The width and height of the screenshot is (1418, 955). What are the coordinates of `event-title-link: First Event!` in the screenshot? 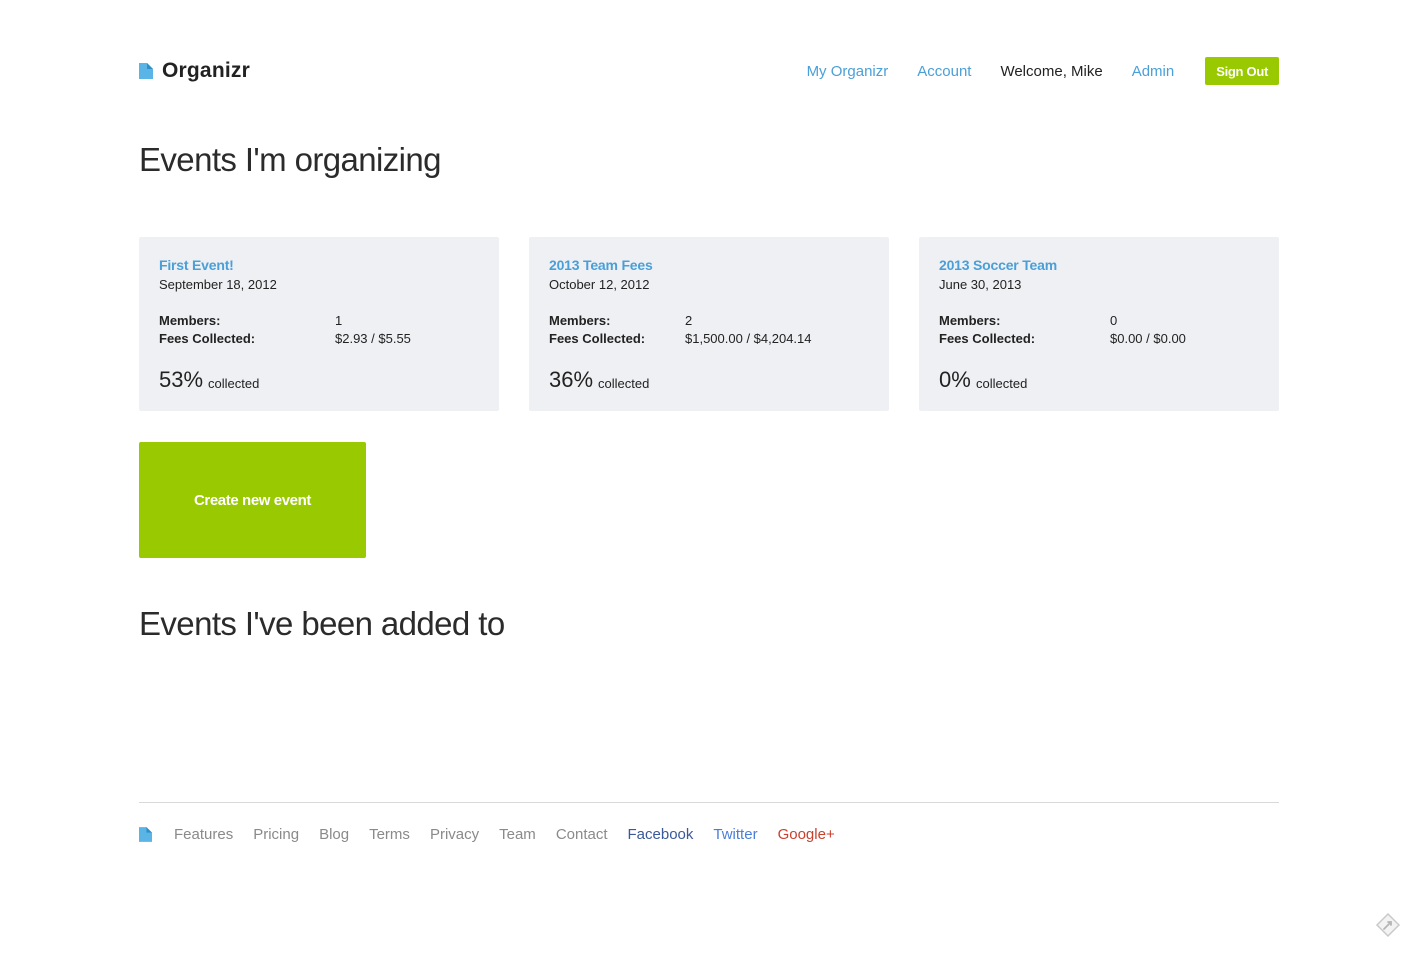 It's located at (196, 265).